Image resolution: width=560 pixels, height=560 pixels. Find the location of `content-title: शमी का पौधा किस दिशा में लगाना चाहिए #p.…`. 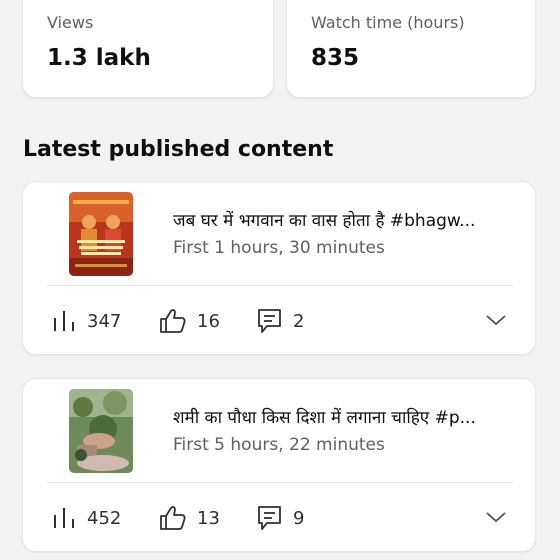

content-title: शमी का पौधा किस दिशा में लगाना चाहिए #p.… is located at coordinates (348, 416).